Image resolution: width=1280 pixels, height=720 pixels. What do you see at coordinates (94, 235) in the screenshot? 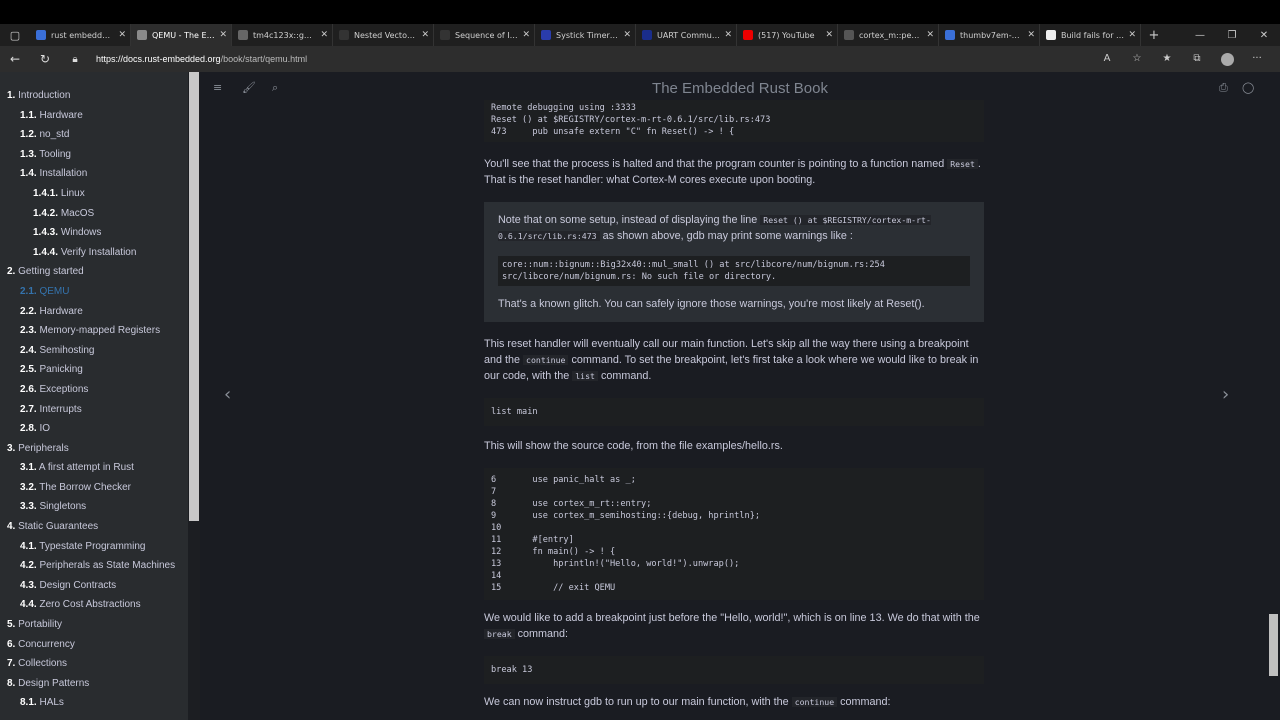
I see `toc-item: 1.4.3. Windows` at bounding box center [94, 235].